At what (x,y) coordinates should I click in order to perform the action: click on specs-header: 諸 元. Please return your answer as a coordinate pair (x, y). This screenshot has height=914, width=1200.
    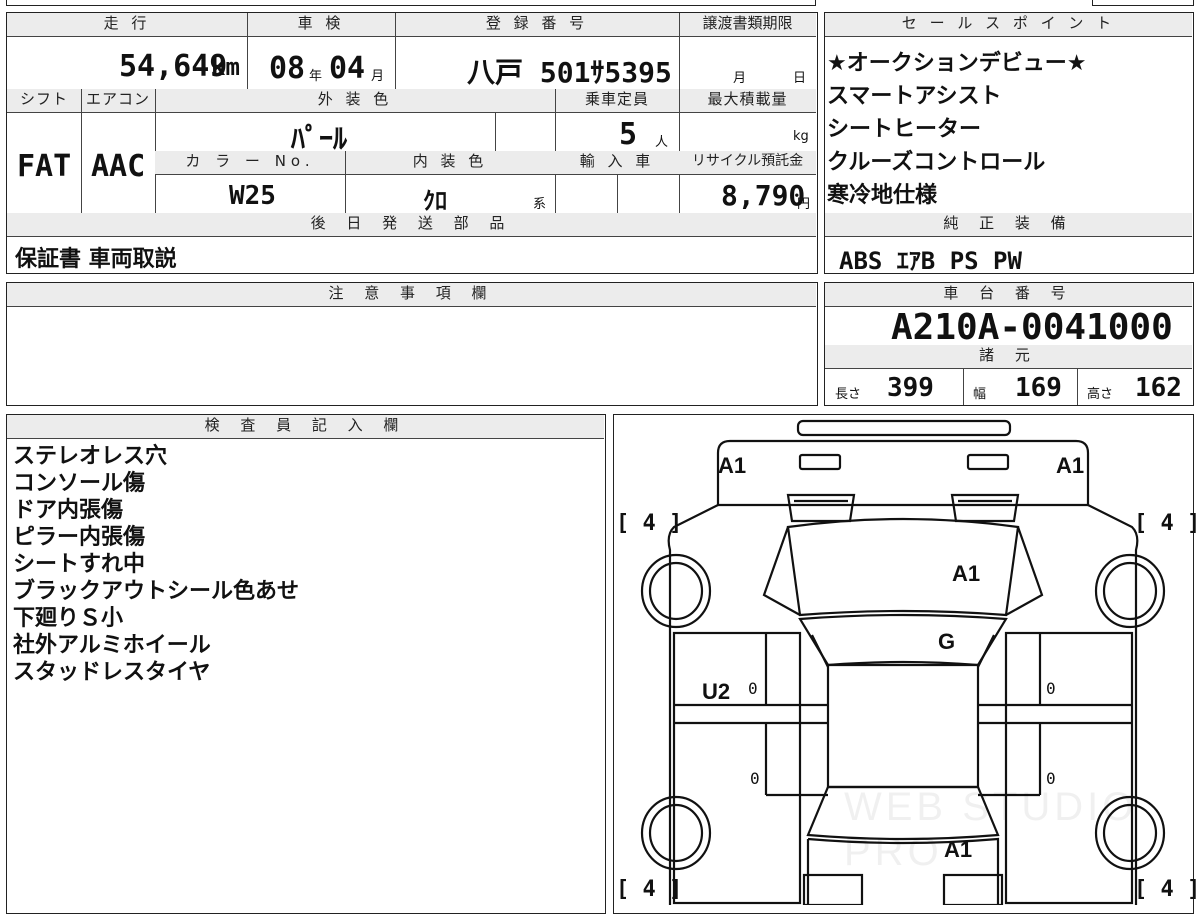
    Looking at the image, I should click on (1008, 357).